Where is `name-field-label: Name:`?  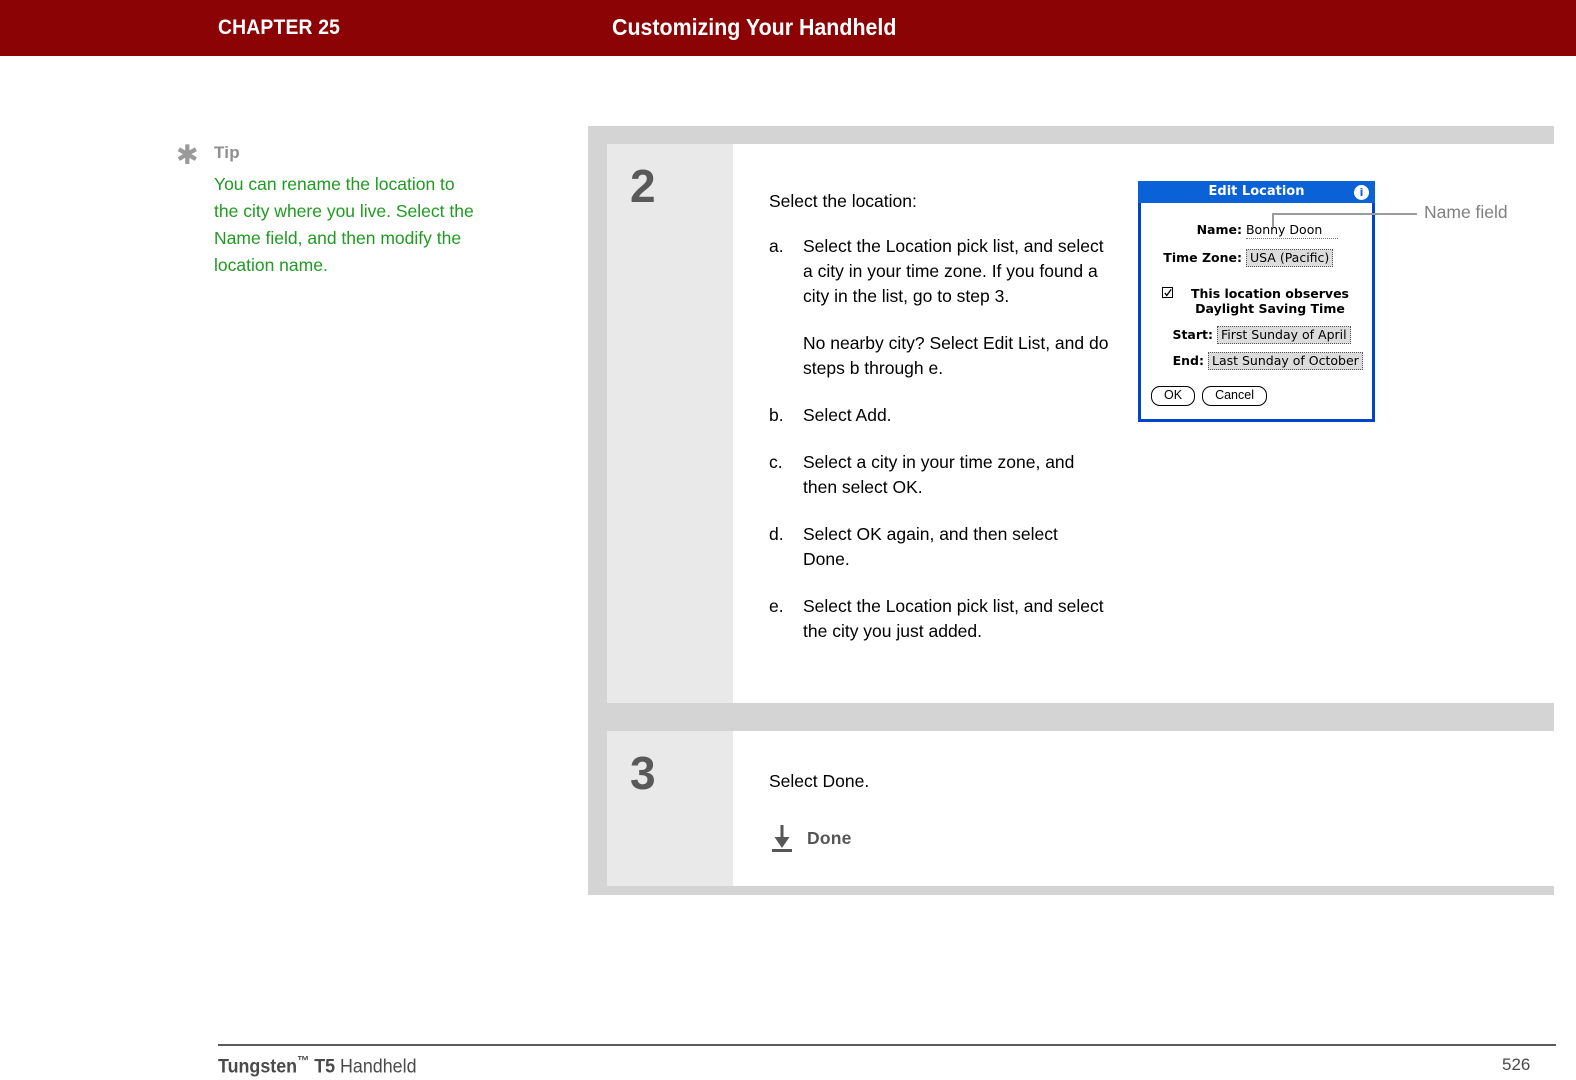
name-field-label: Name: is located at coordinates (1219, 229).